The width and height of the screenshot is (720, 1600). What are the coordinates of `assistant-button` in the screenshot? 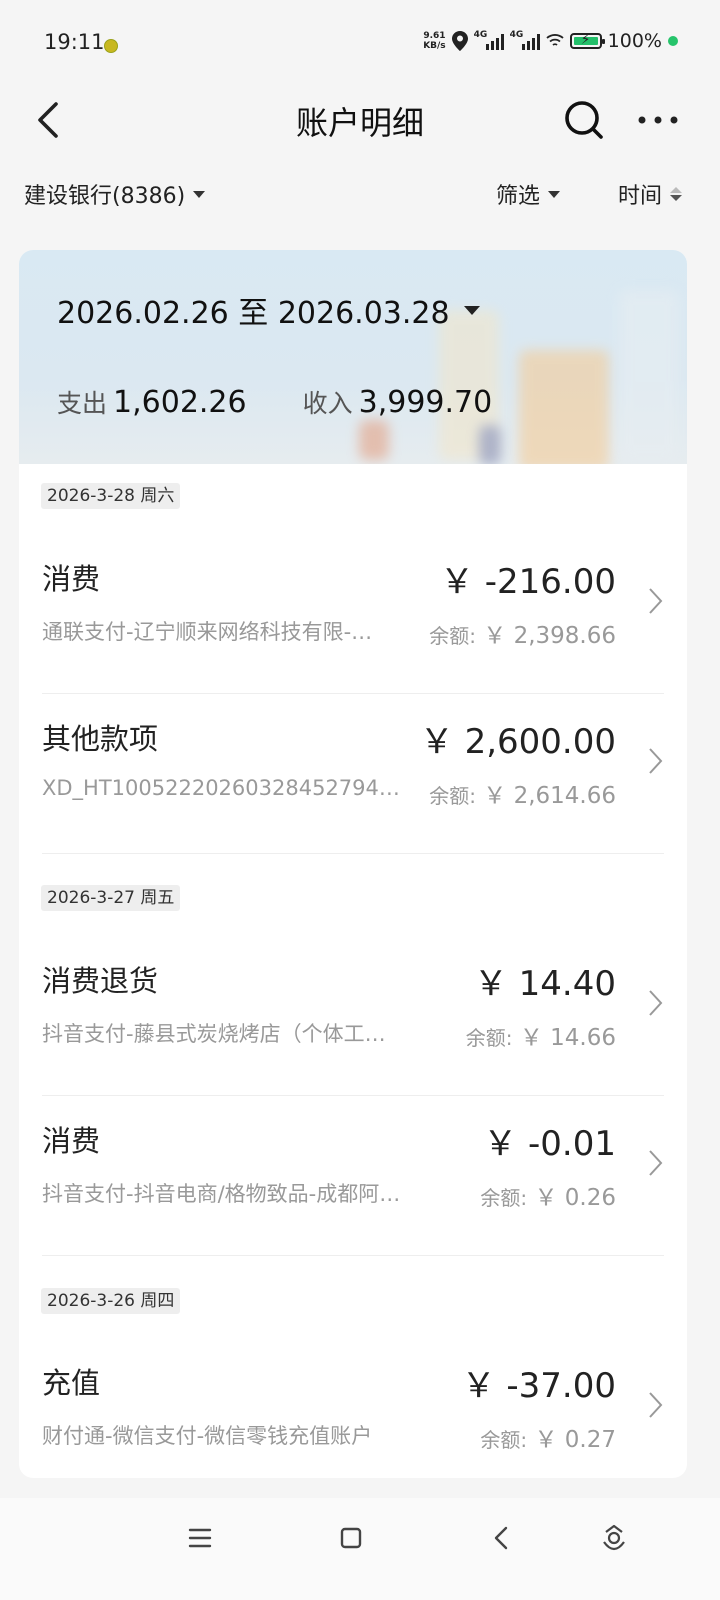 It's located at (614, 1538).